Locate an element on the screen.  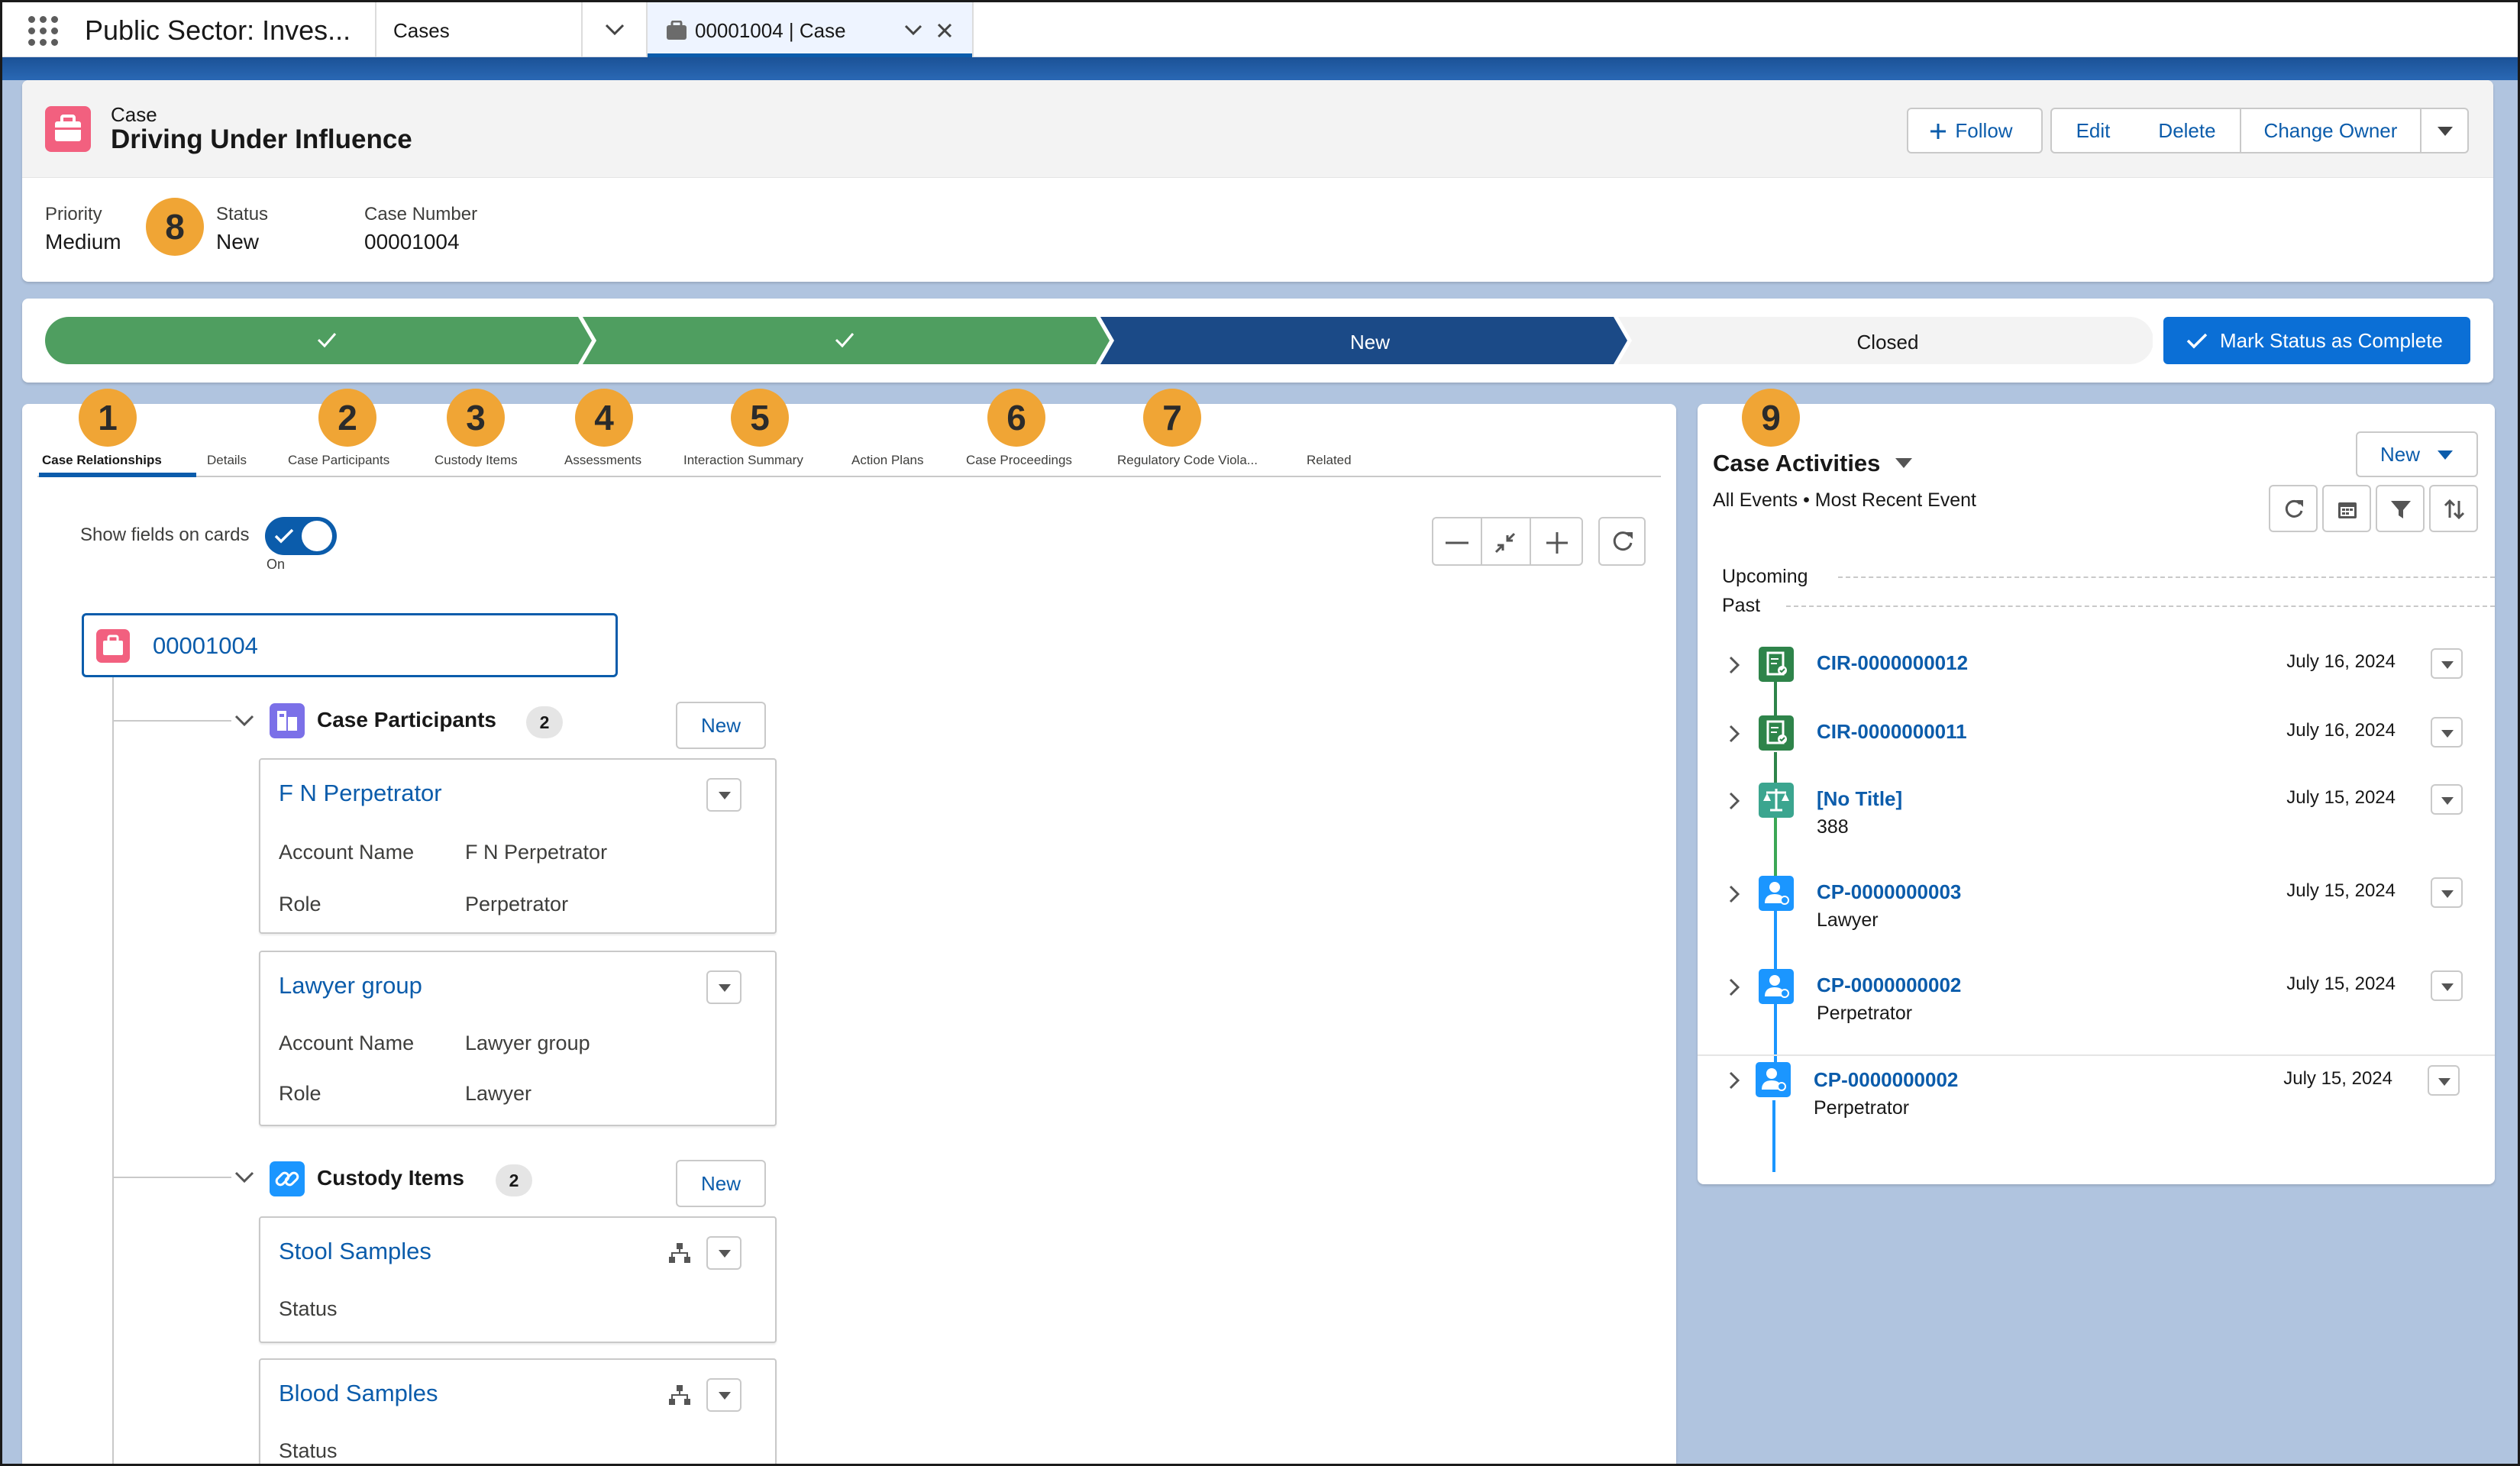
new-case-participant-button: New is located at coordinates (721, 725).